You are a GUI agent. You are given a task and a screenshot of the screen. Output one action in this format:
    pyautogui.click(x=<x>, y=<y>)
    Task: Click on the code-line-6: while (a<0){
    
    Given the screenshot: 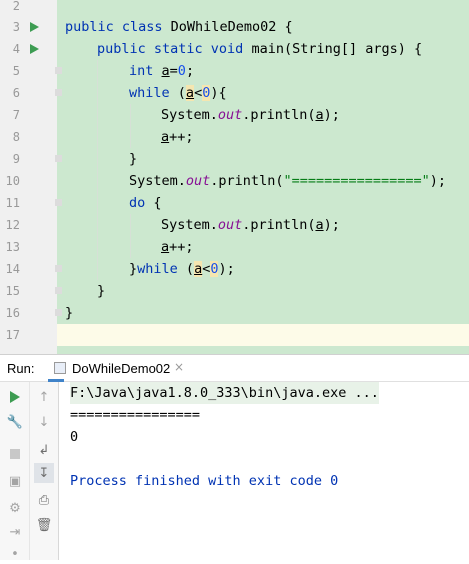 What is the action you would take?
    pyautogui.click(x=178, y=93)
    